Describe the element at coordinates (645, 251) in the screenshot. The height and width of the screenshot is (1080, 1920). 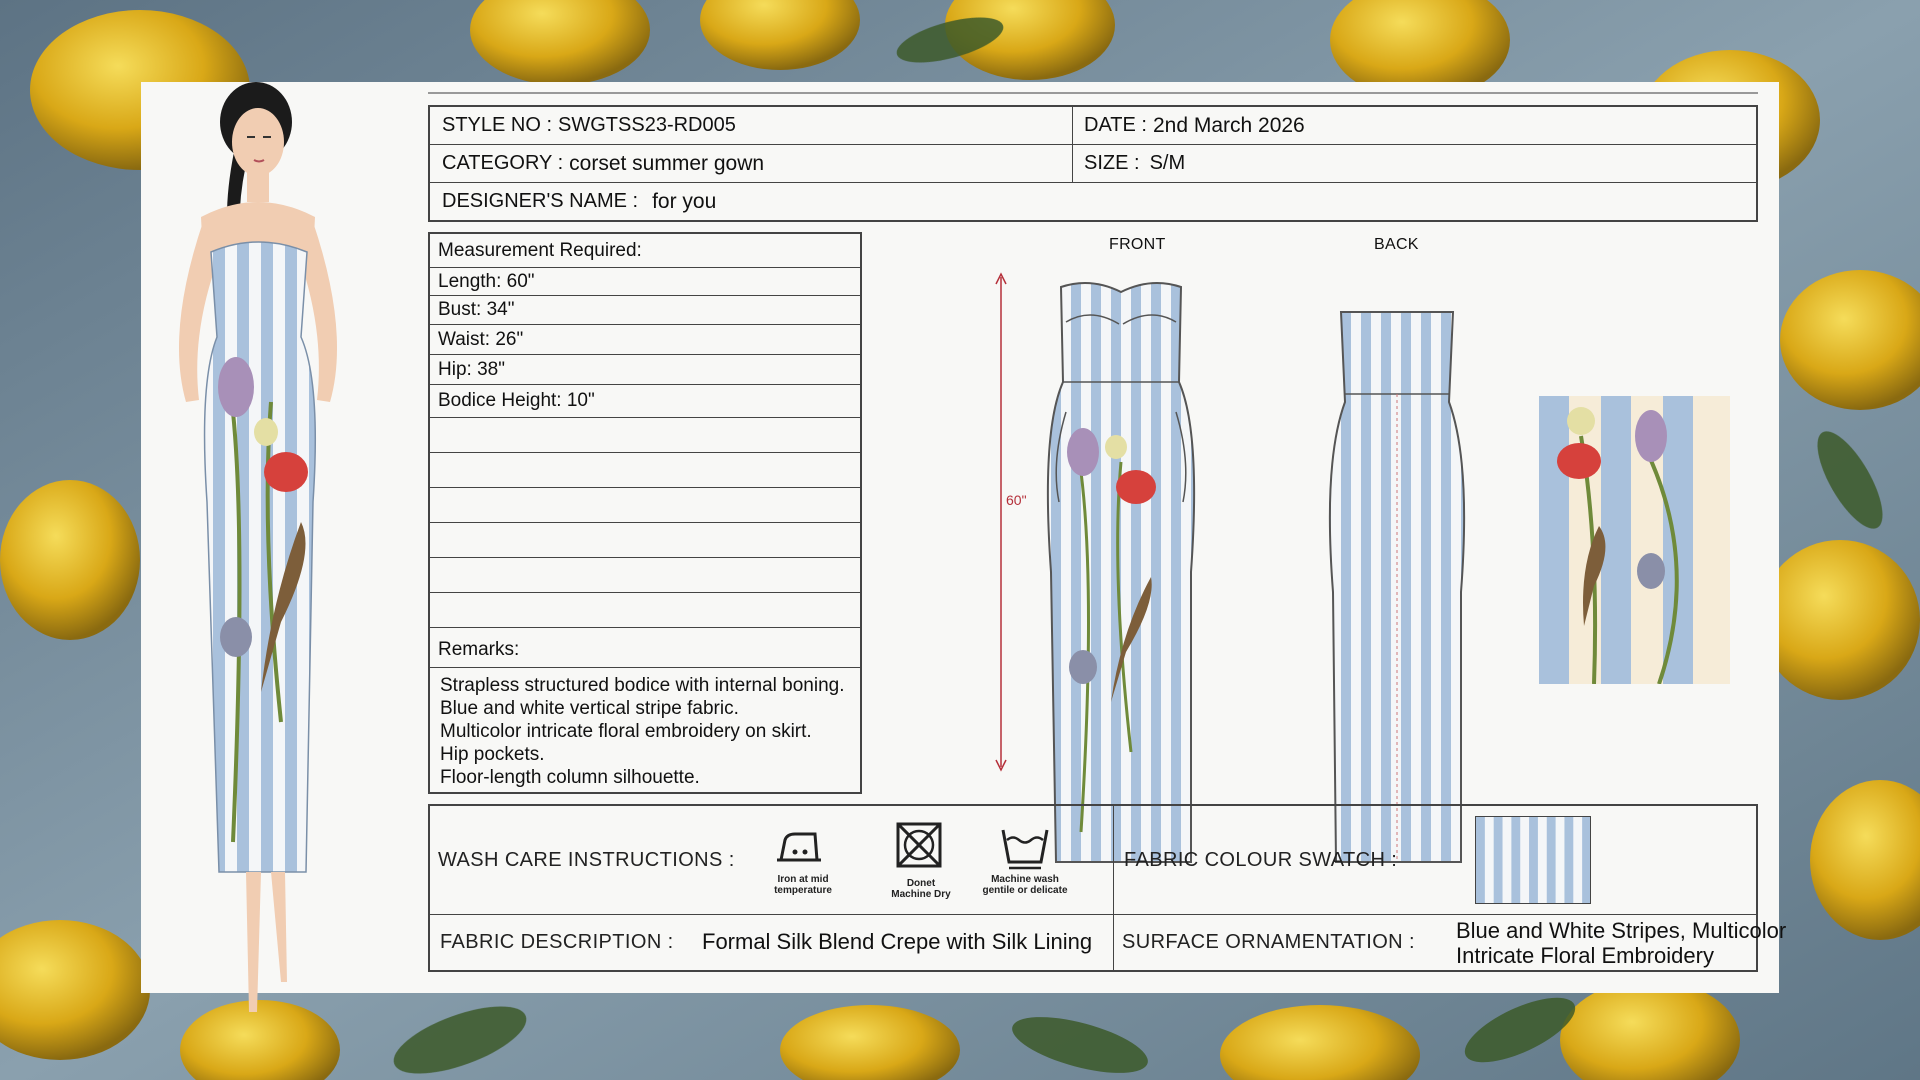
I see `measurement-title: Measurement Required:` at that location.